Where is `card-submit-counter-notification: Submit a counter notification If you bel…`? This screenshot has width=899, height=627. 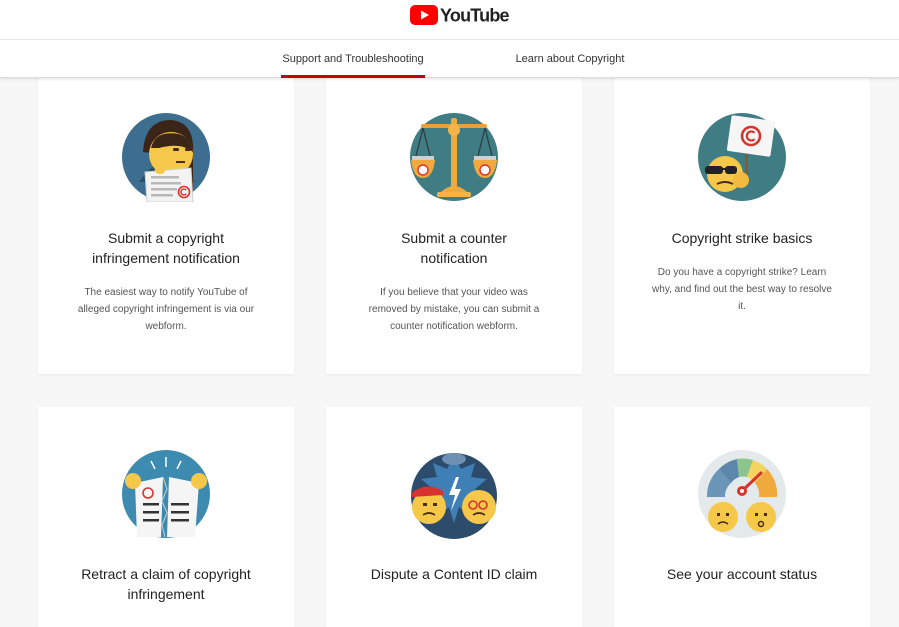 card-submit-counter-notification: Submit a counter notification If you bel… is located at coordinates (454, 217).